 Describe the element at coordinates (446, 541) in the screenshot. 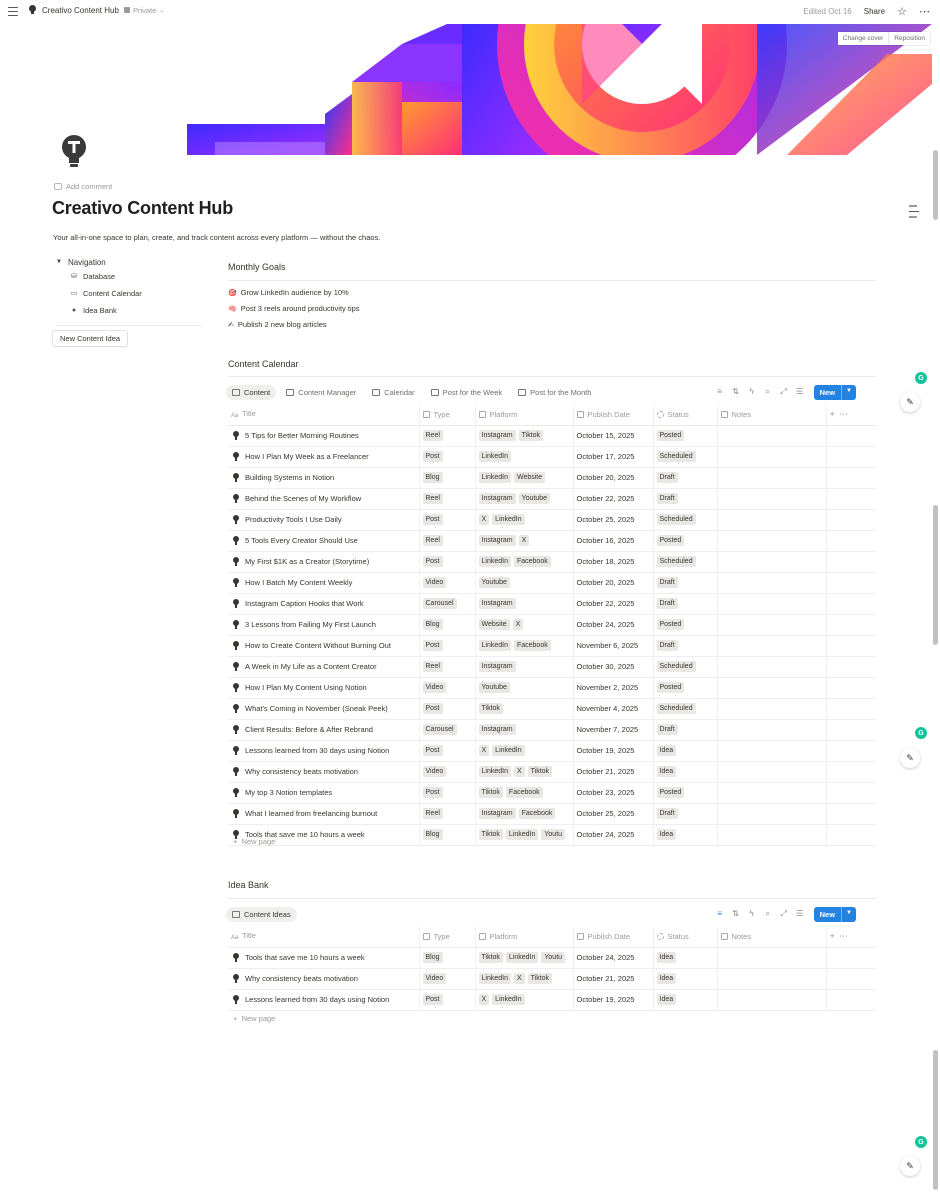

I see `type-cell: Reel` at that location.